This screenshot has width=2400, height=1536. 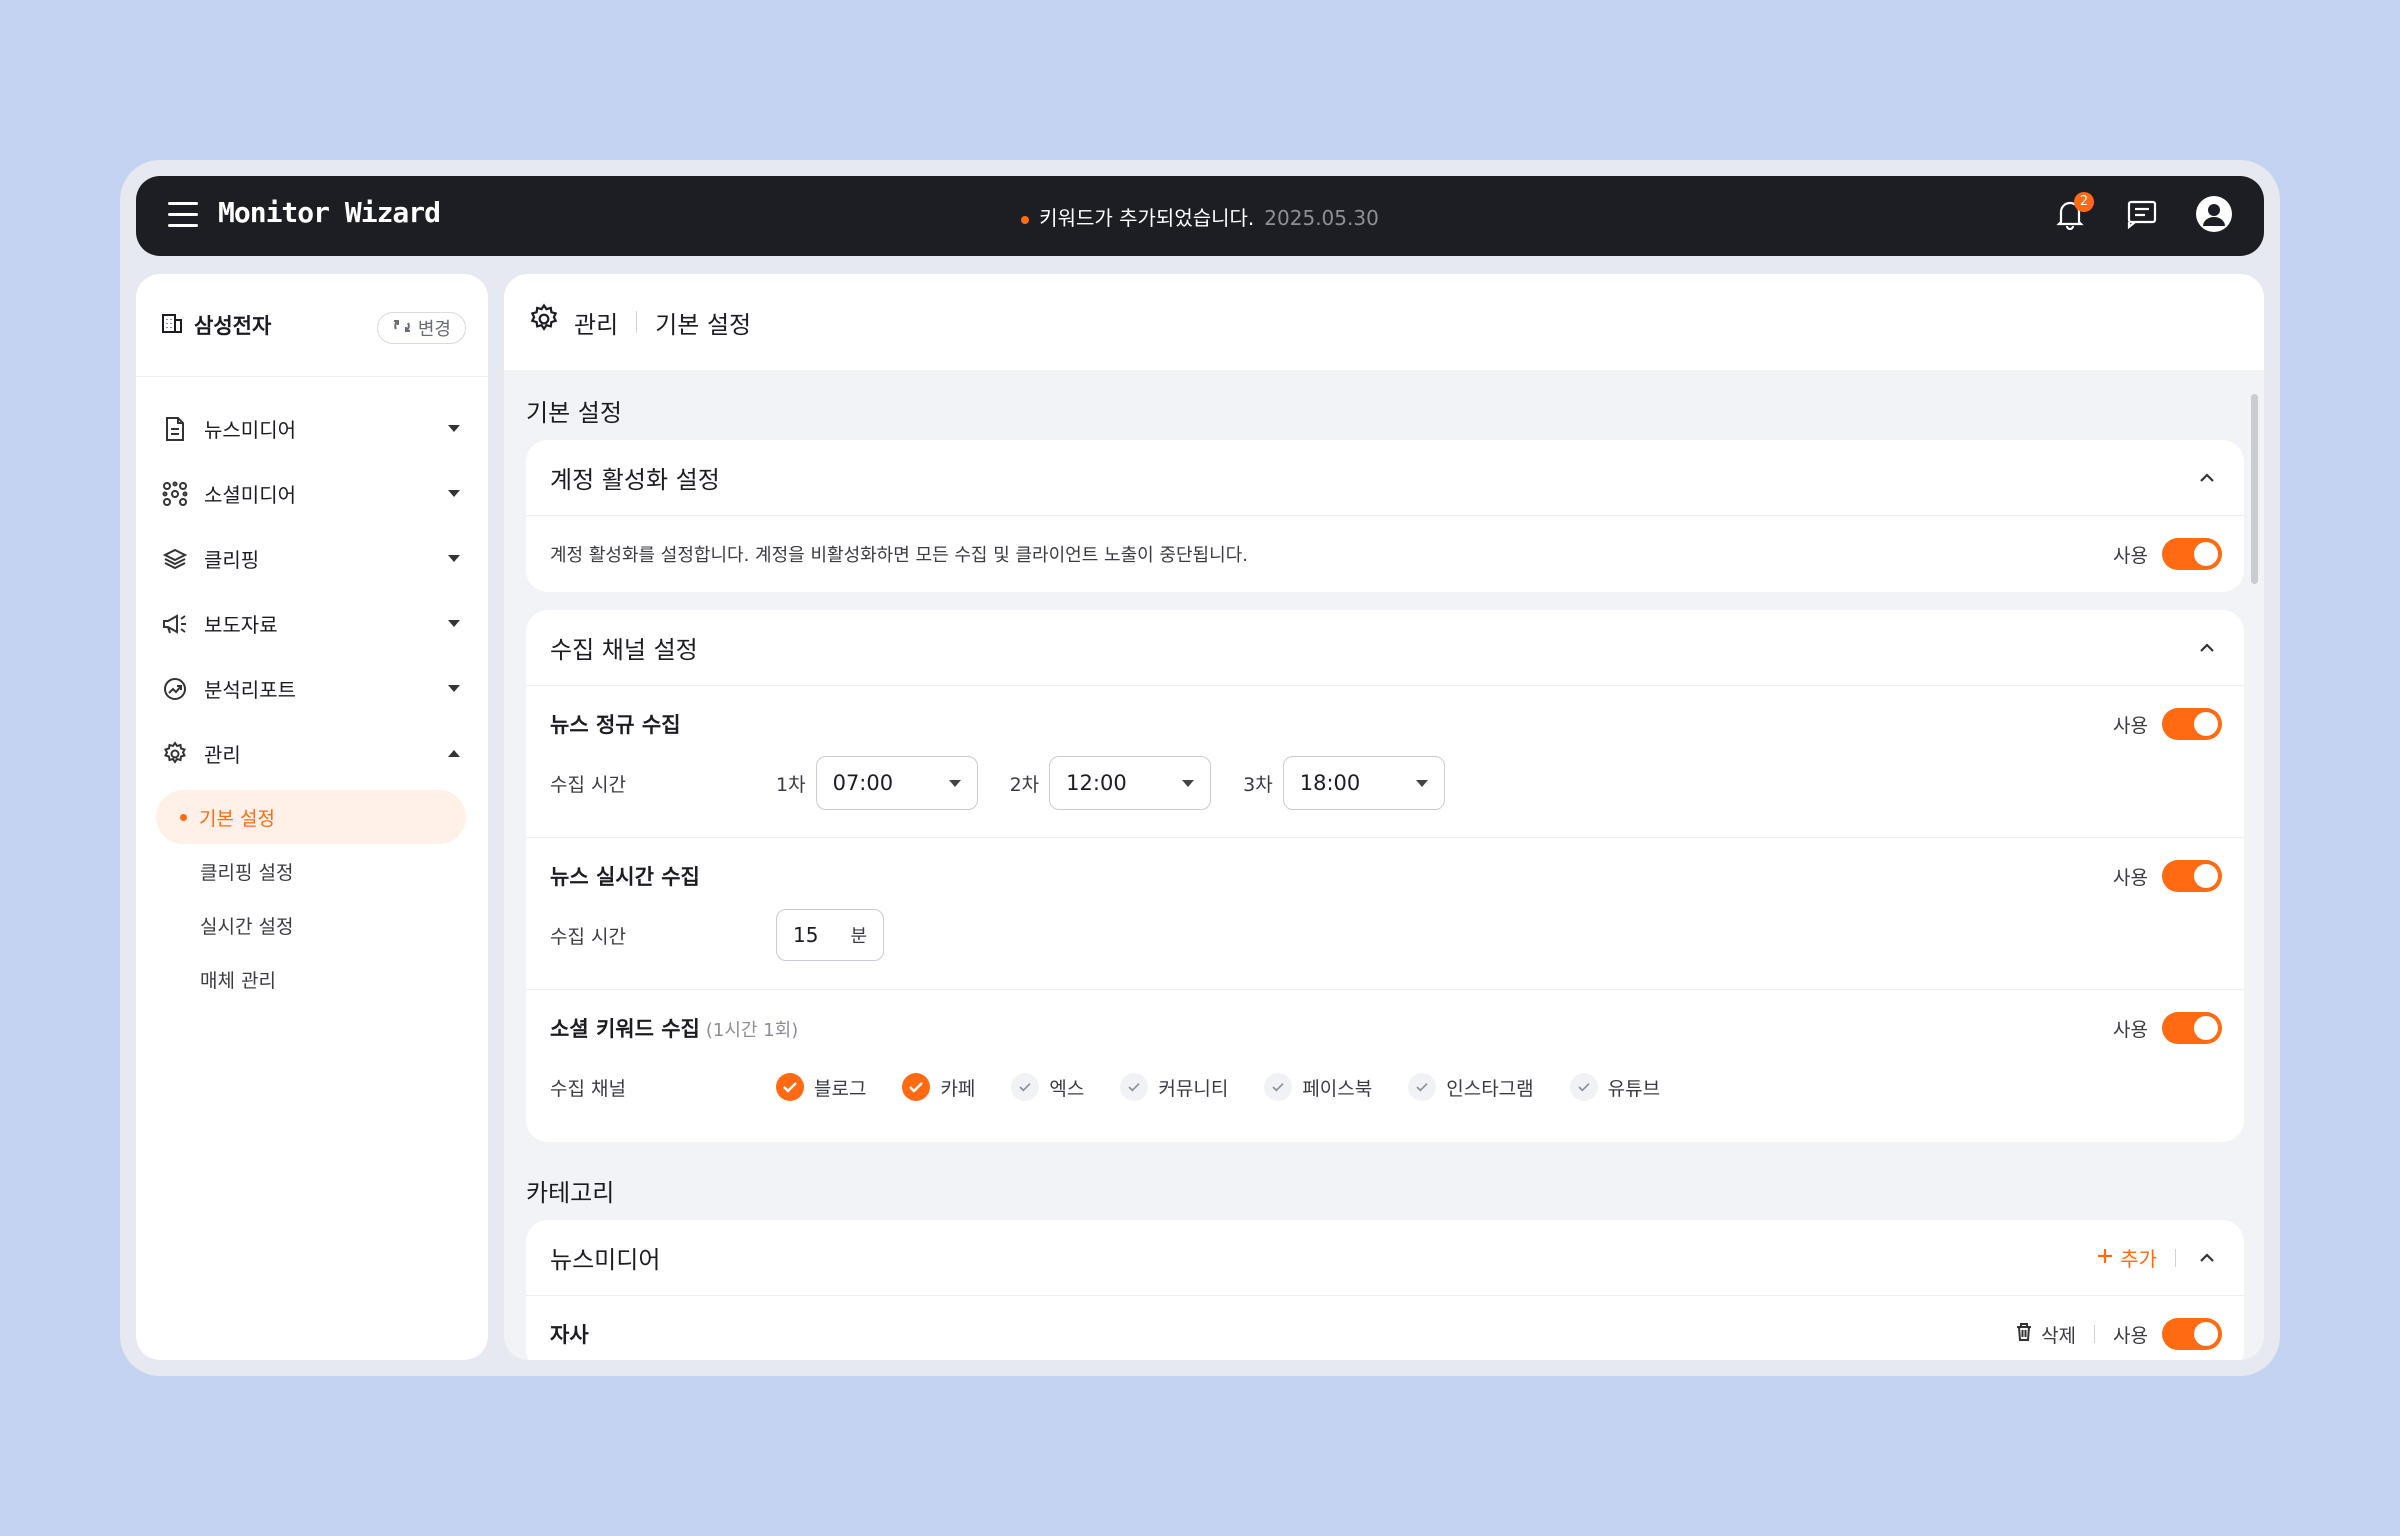 What do you see at coordinates (2105, 1258) in the screenshot?
I see `plus-icon` at bounding box center [2105, 1258].